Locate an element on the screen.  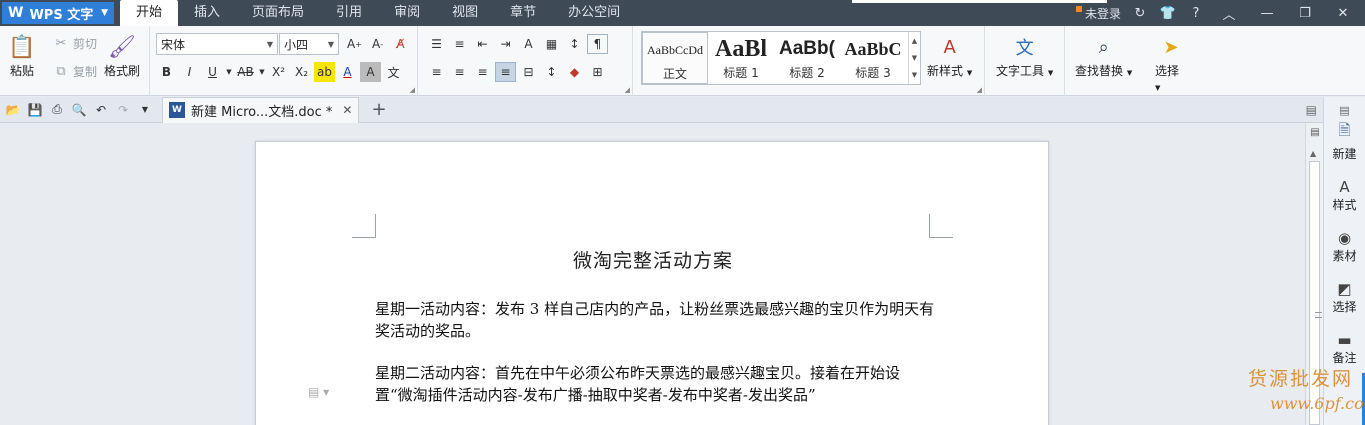
tab-page-layout: 页面布局 is located at coordinates (278, 13).